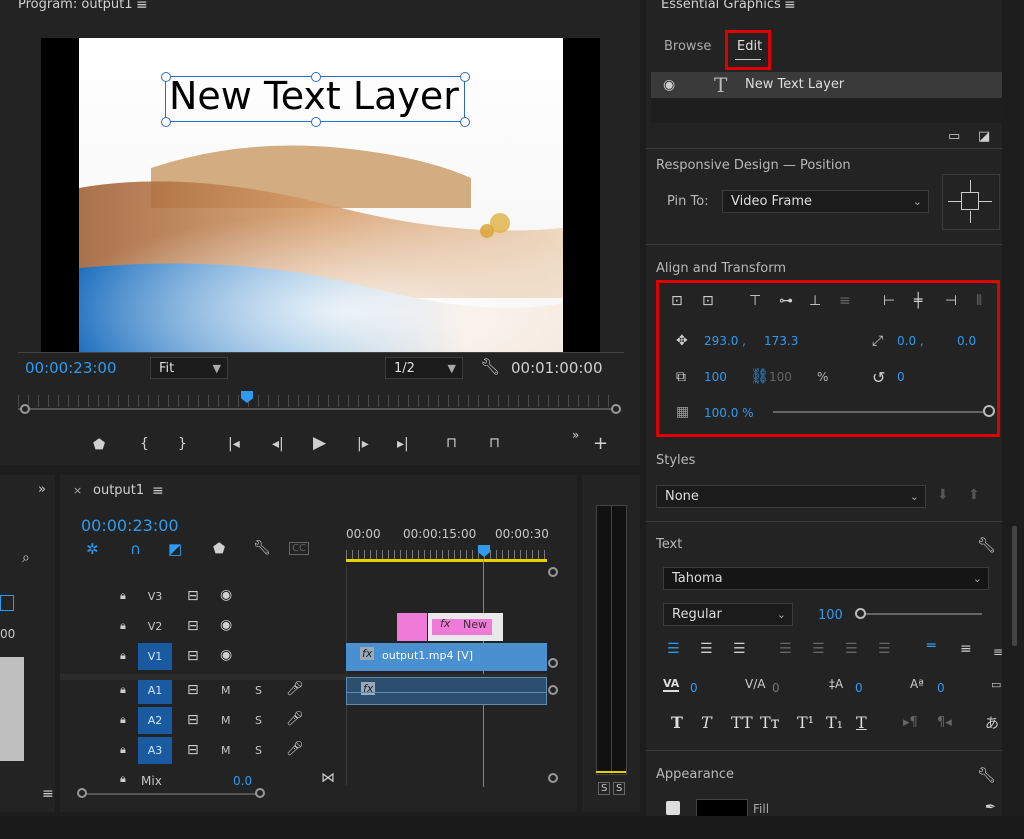  Describe the element at coordinates (986, 775) in the screenshot. I see `appearance-wrench-icon: 🔧︎` at that location.